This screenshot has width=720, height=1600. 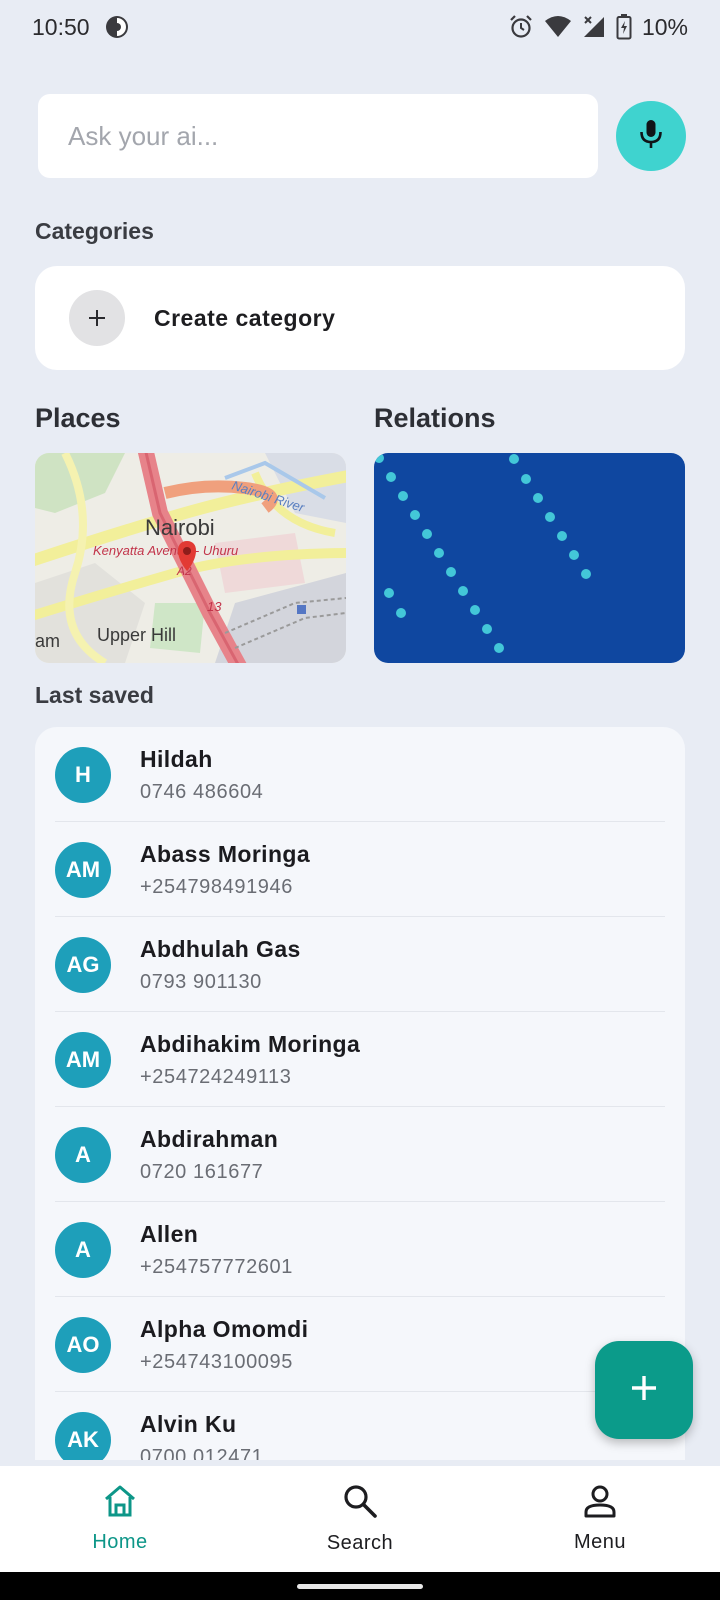 What do you see at coordinates (216, 1076) in the screenshot?
I see `contact-phone: +254724249113` at bounding box center [216, 1076].